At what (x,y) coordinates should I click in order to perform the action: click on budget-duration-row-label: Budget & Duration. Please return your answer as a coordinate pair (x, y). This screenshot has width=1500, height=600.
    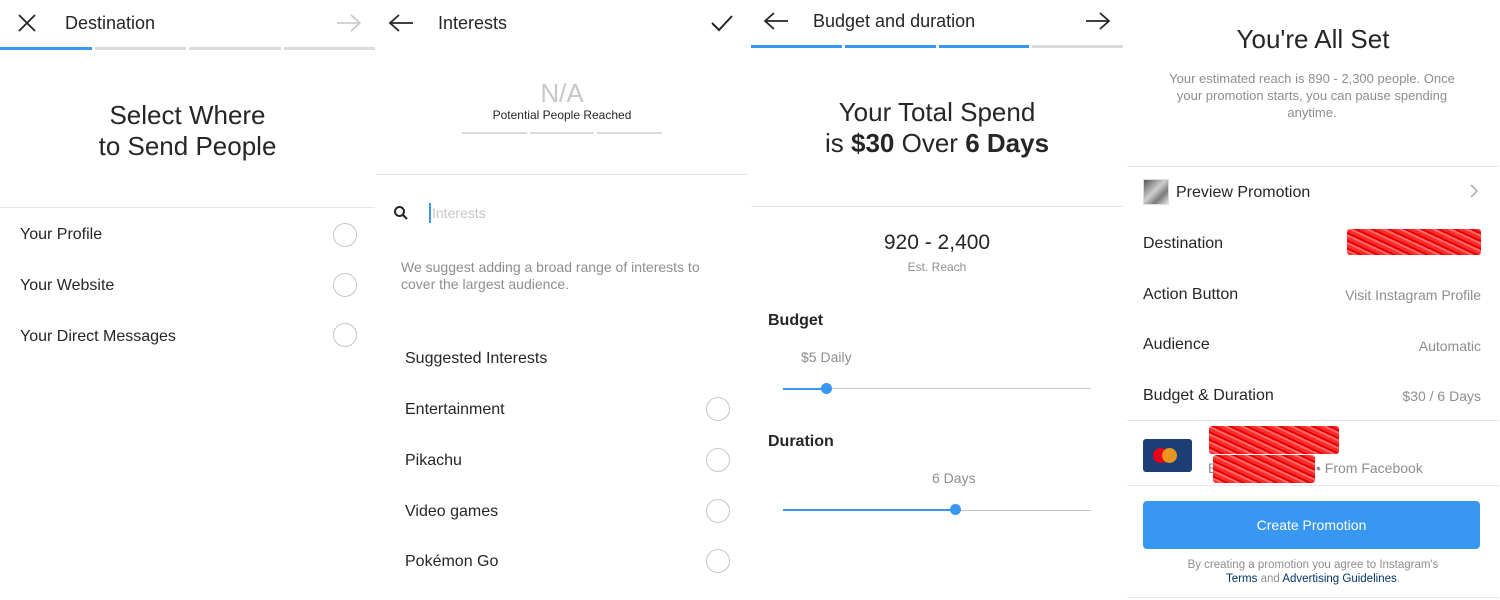
    Looking at the image, I should click on (1208, 395).